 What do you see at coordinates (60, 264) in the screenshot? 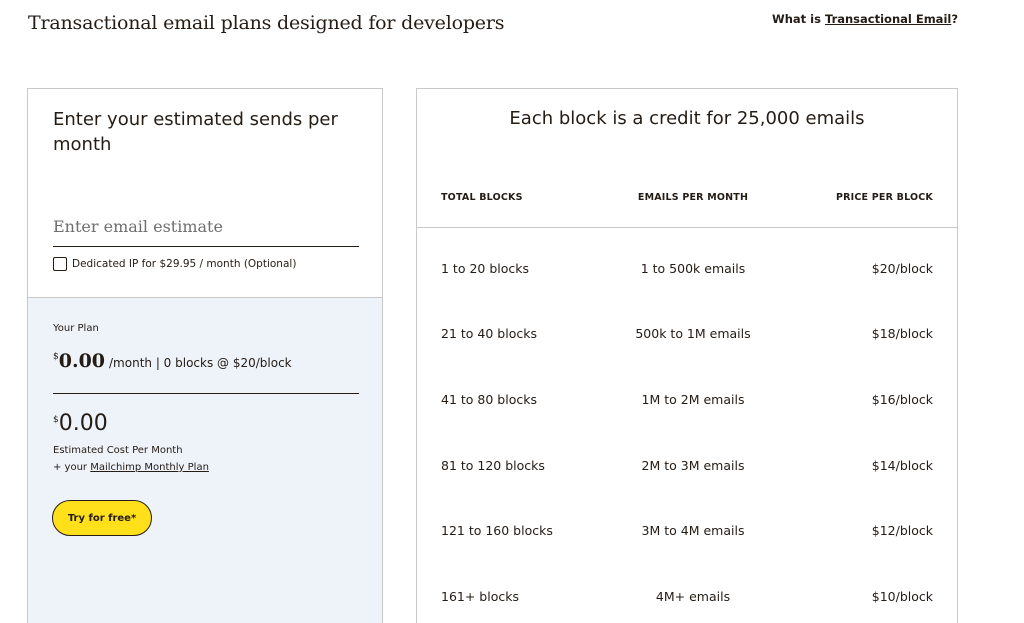
I see `dedicated-ip-checkbox` at bounding box center [60, 264].